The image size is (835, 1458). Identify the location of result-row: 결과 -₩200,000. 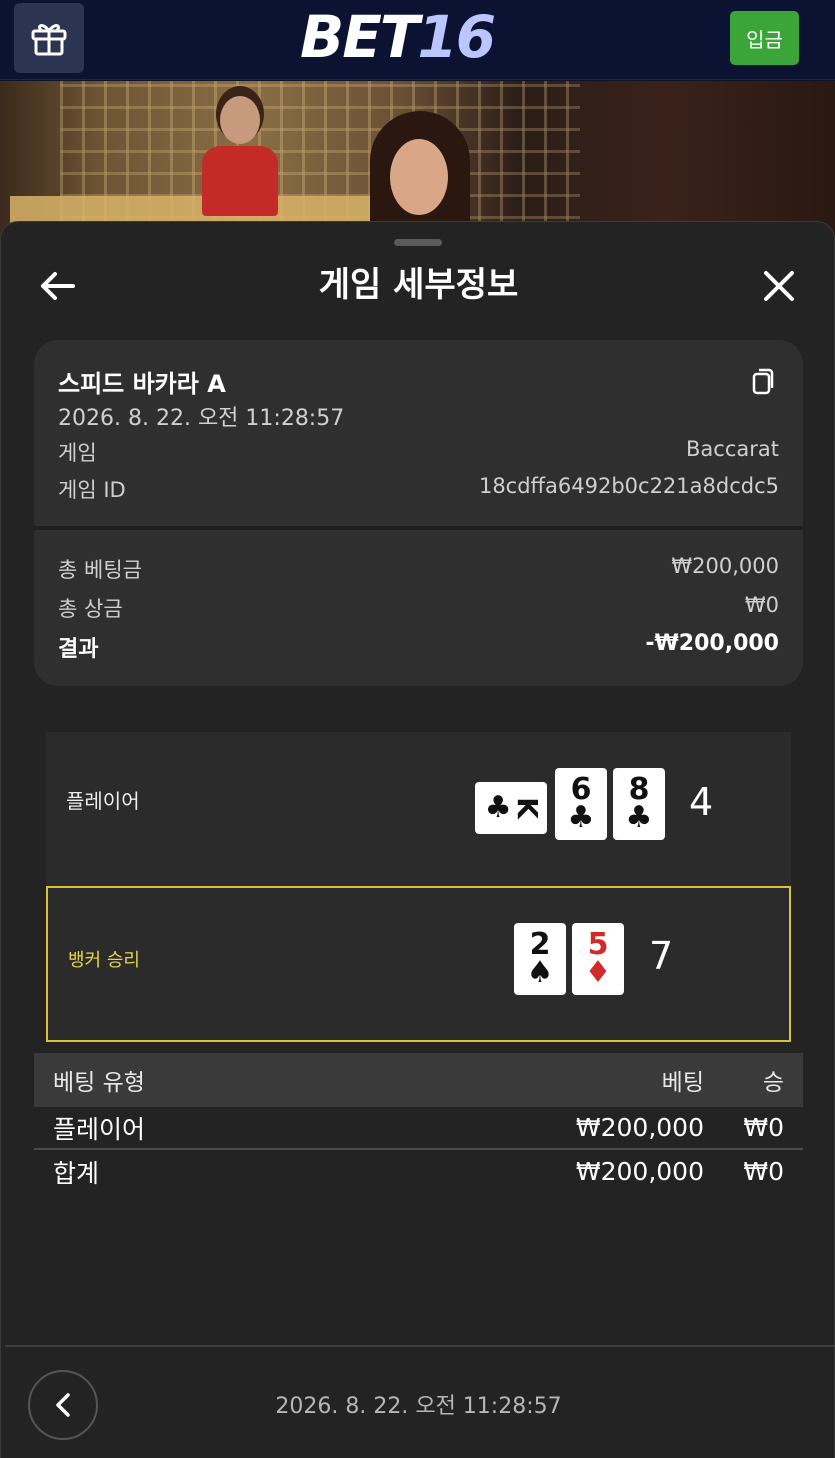
(418, 647).